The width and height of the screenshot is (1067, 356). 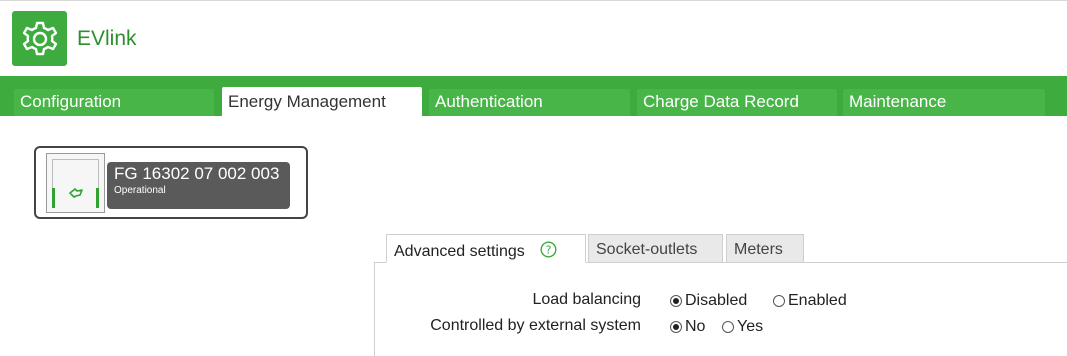 What do you see at coordinates (586, 299) in the screenshot?
I see `load-balancing-label: Load balancing` at bounding box center [586, 299].